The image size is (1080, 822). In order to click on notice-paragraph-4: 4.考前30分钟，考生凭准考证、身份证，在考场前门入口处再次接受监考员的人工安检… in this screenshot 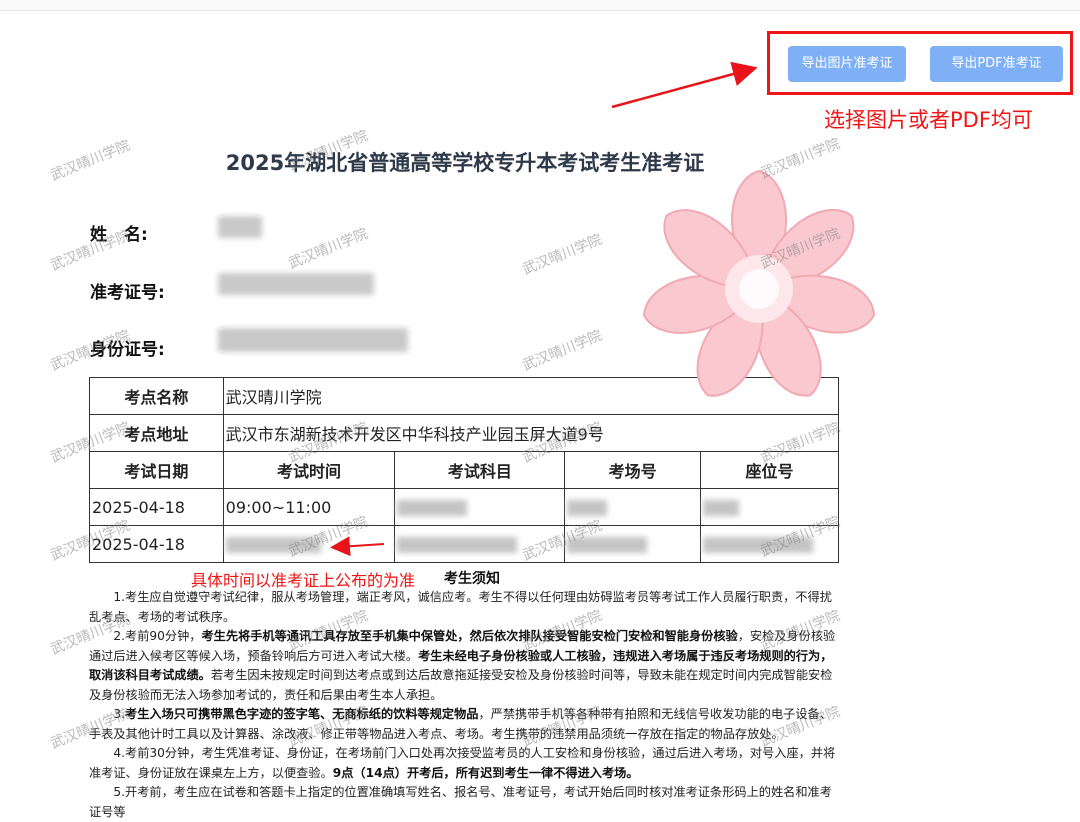, I will do `click(462, 763)`.